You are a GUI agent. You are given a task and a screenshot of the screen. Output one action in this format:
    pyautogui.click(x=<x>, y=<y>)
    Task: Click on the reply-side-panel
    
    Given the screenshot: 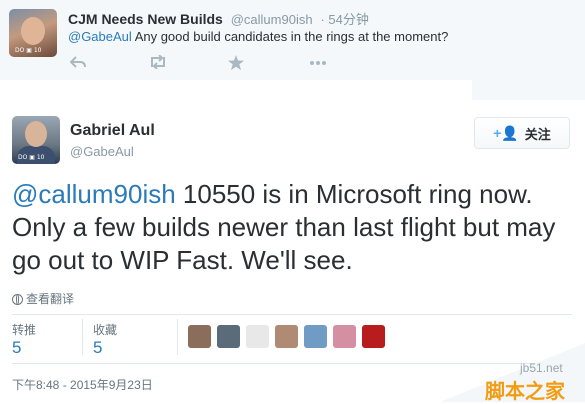 What is the action you would take?
    pyautogui.click(x=528, y=76)
    